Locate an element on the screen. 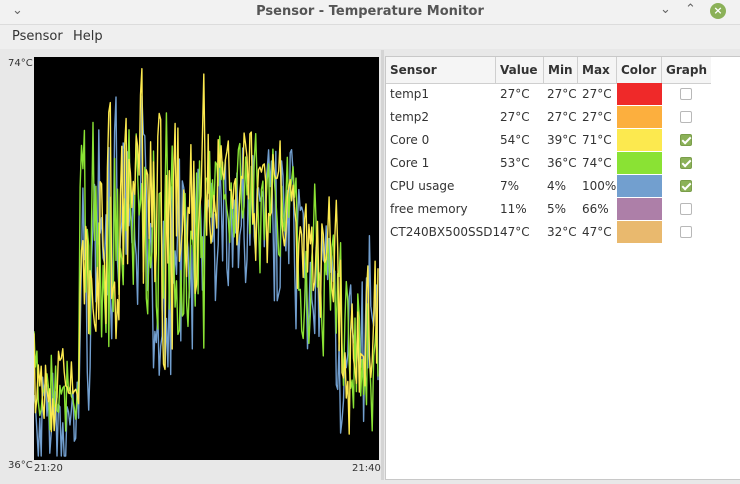  window-title: Psensor - Temperature Monitor is located at coordinates (370, 11).